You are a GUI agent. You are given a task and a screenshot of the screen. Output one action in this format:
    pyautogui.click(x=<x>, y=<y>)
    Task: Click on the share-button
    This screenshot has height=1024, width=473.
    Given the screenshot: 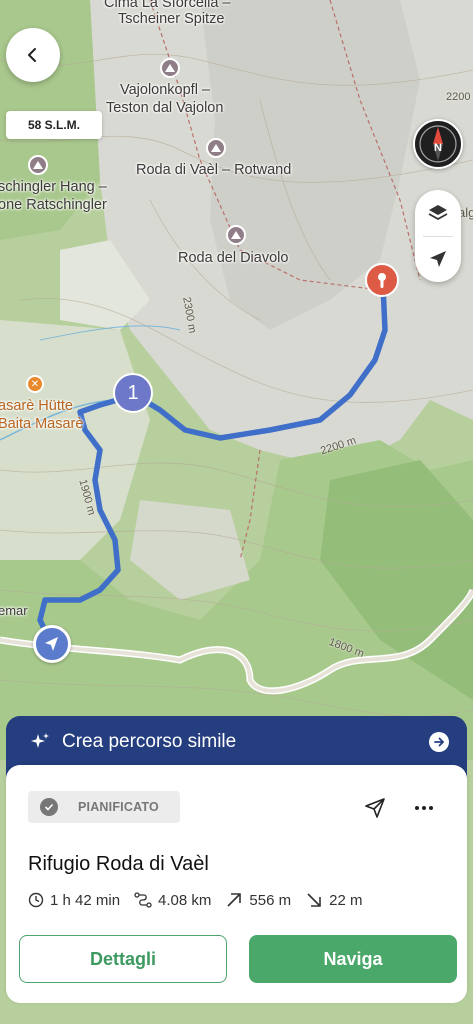 What is the action you would take?
    pyautogui.click(x=375, y=808)
    